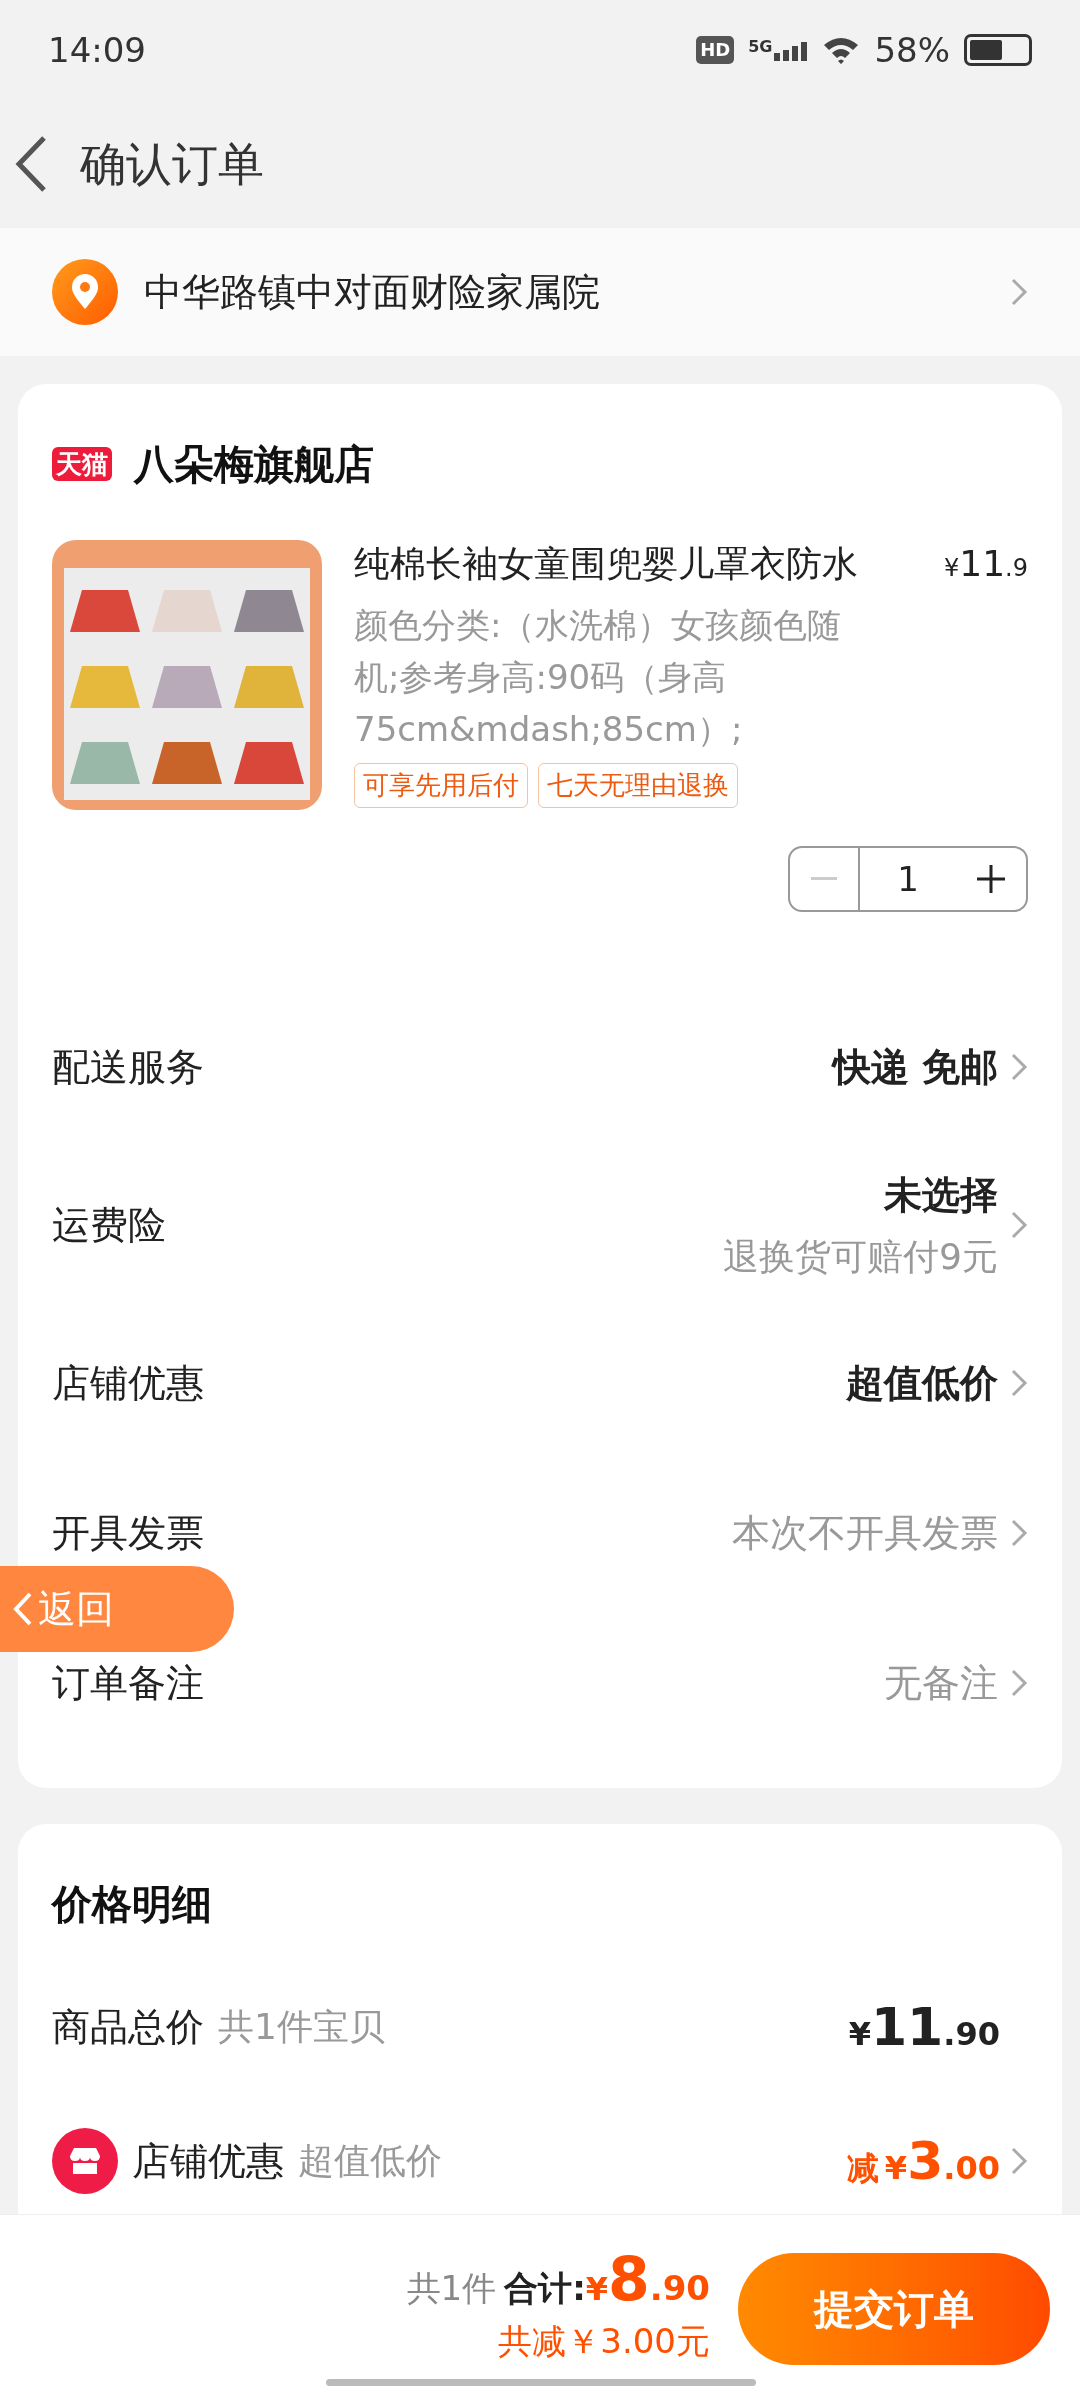 The image size is (1080, 2400). I want to click on option-label: 店铺优惠, so click(128, 1383).